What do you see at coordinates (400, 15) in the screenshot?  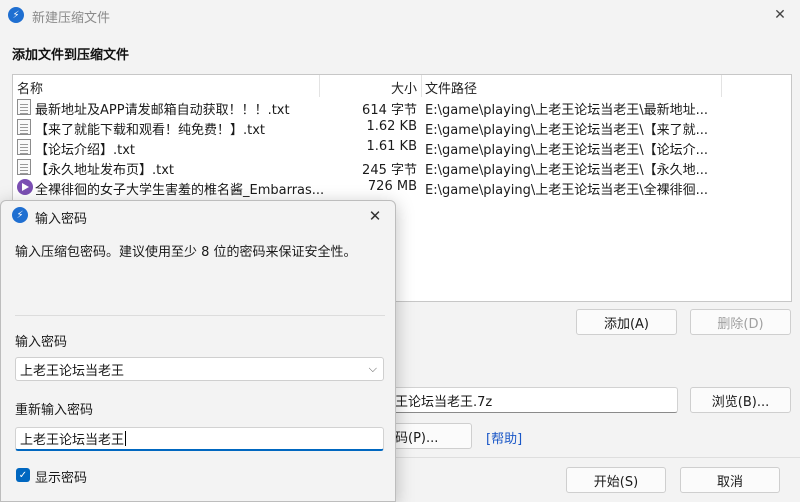 I see `titlebar: ⚡ 新建压缩文件 ✕` at bounding box center [400, 15].